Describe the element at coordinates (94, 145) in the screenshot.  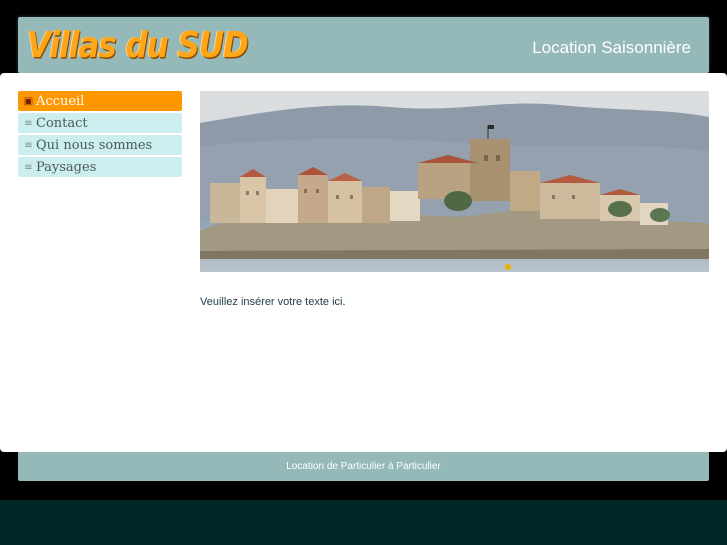
I see `nav-item-label: Qui nous sommes` at that location.